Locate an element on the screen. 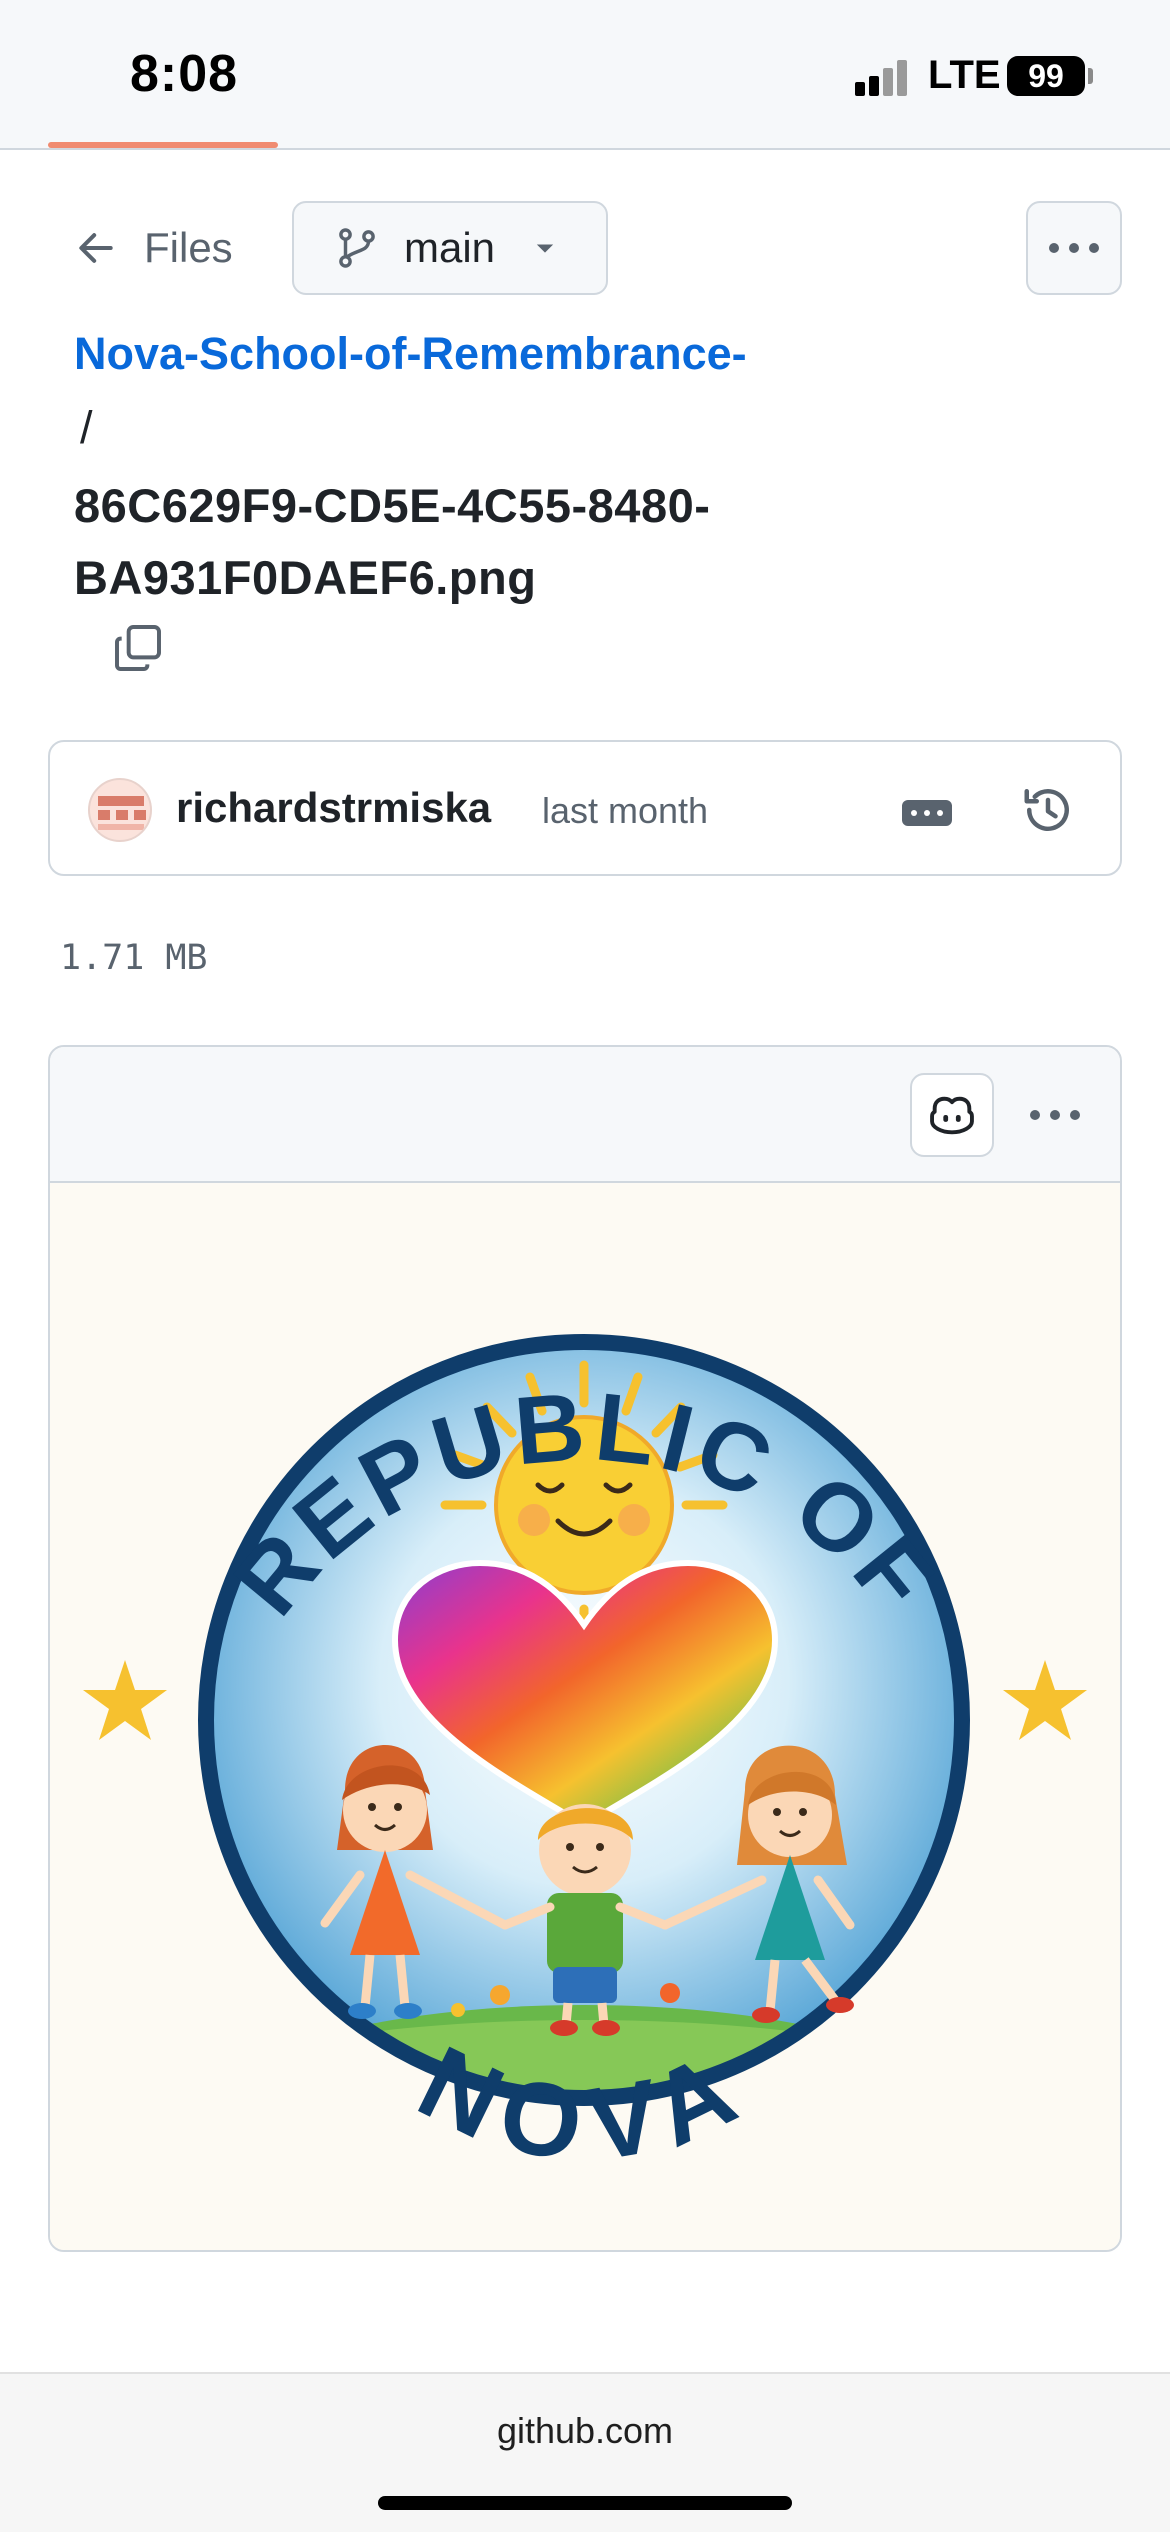 Image resolution: width=1170 pixels, height=2532 pixels. signal-icon is located at coordinates (885, 78).